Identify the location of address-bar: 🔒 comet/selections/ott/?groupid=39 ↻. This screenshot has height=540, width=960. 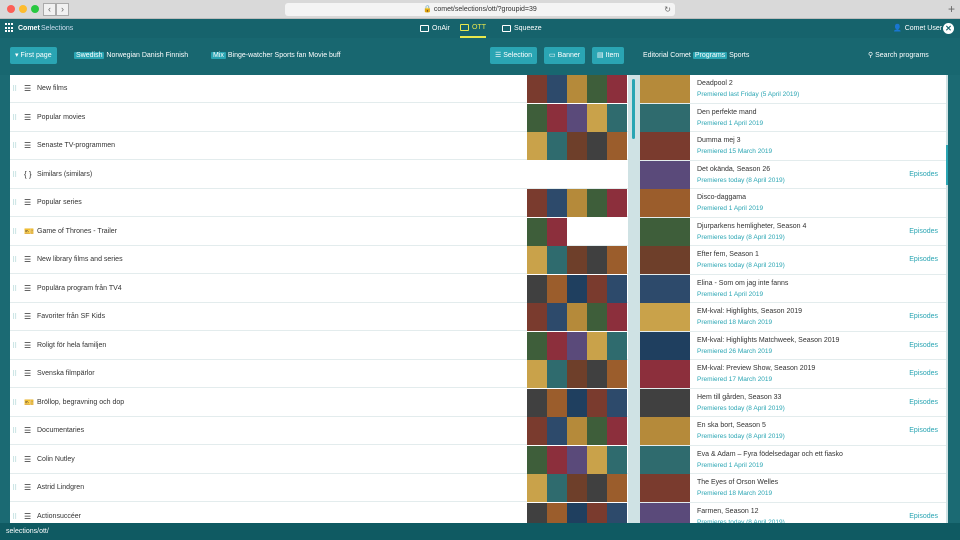
(480, 9).